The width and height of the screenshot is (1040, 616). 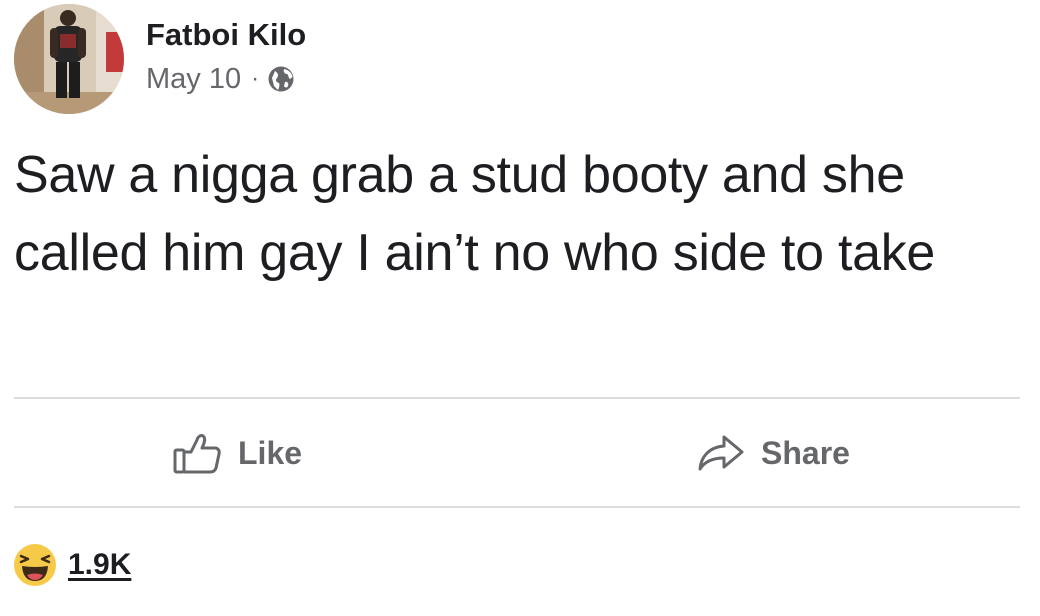 I want to click on haha-emoji-icon, so click(x=35, y=565).